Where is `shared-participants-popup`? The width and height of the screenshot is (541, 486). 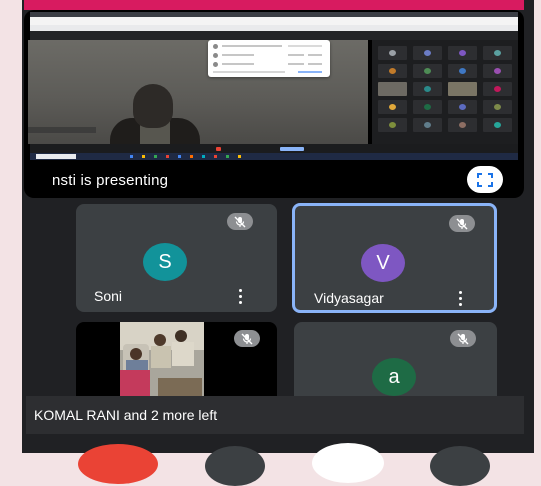 shared-participants-popup is located at coordinates (269, 58).